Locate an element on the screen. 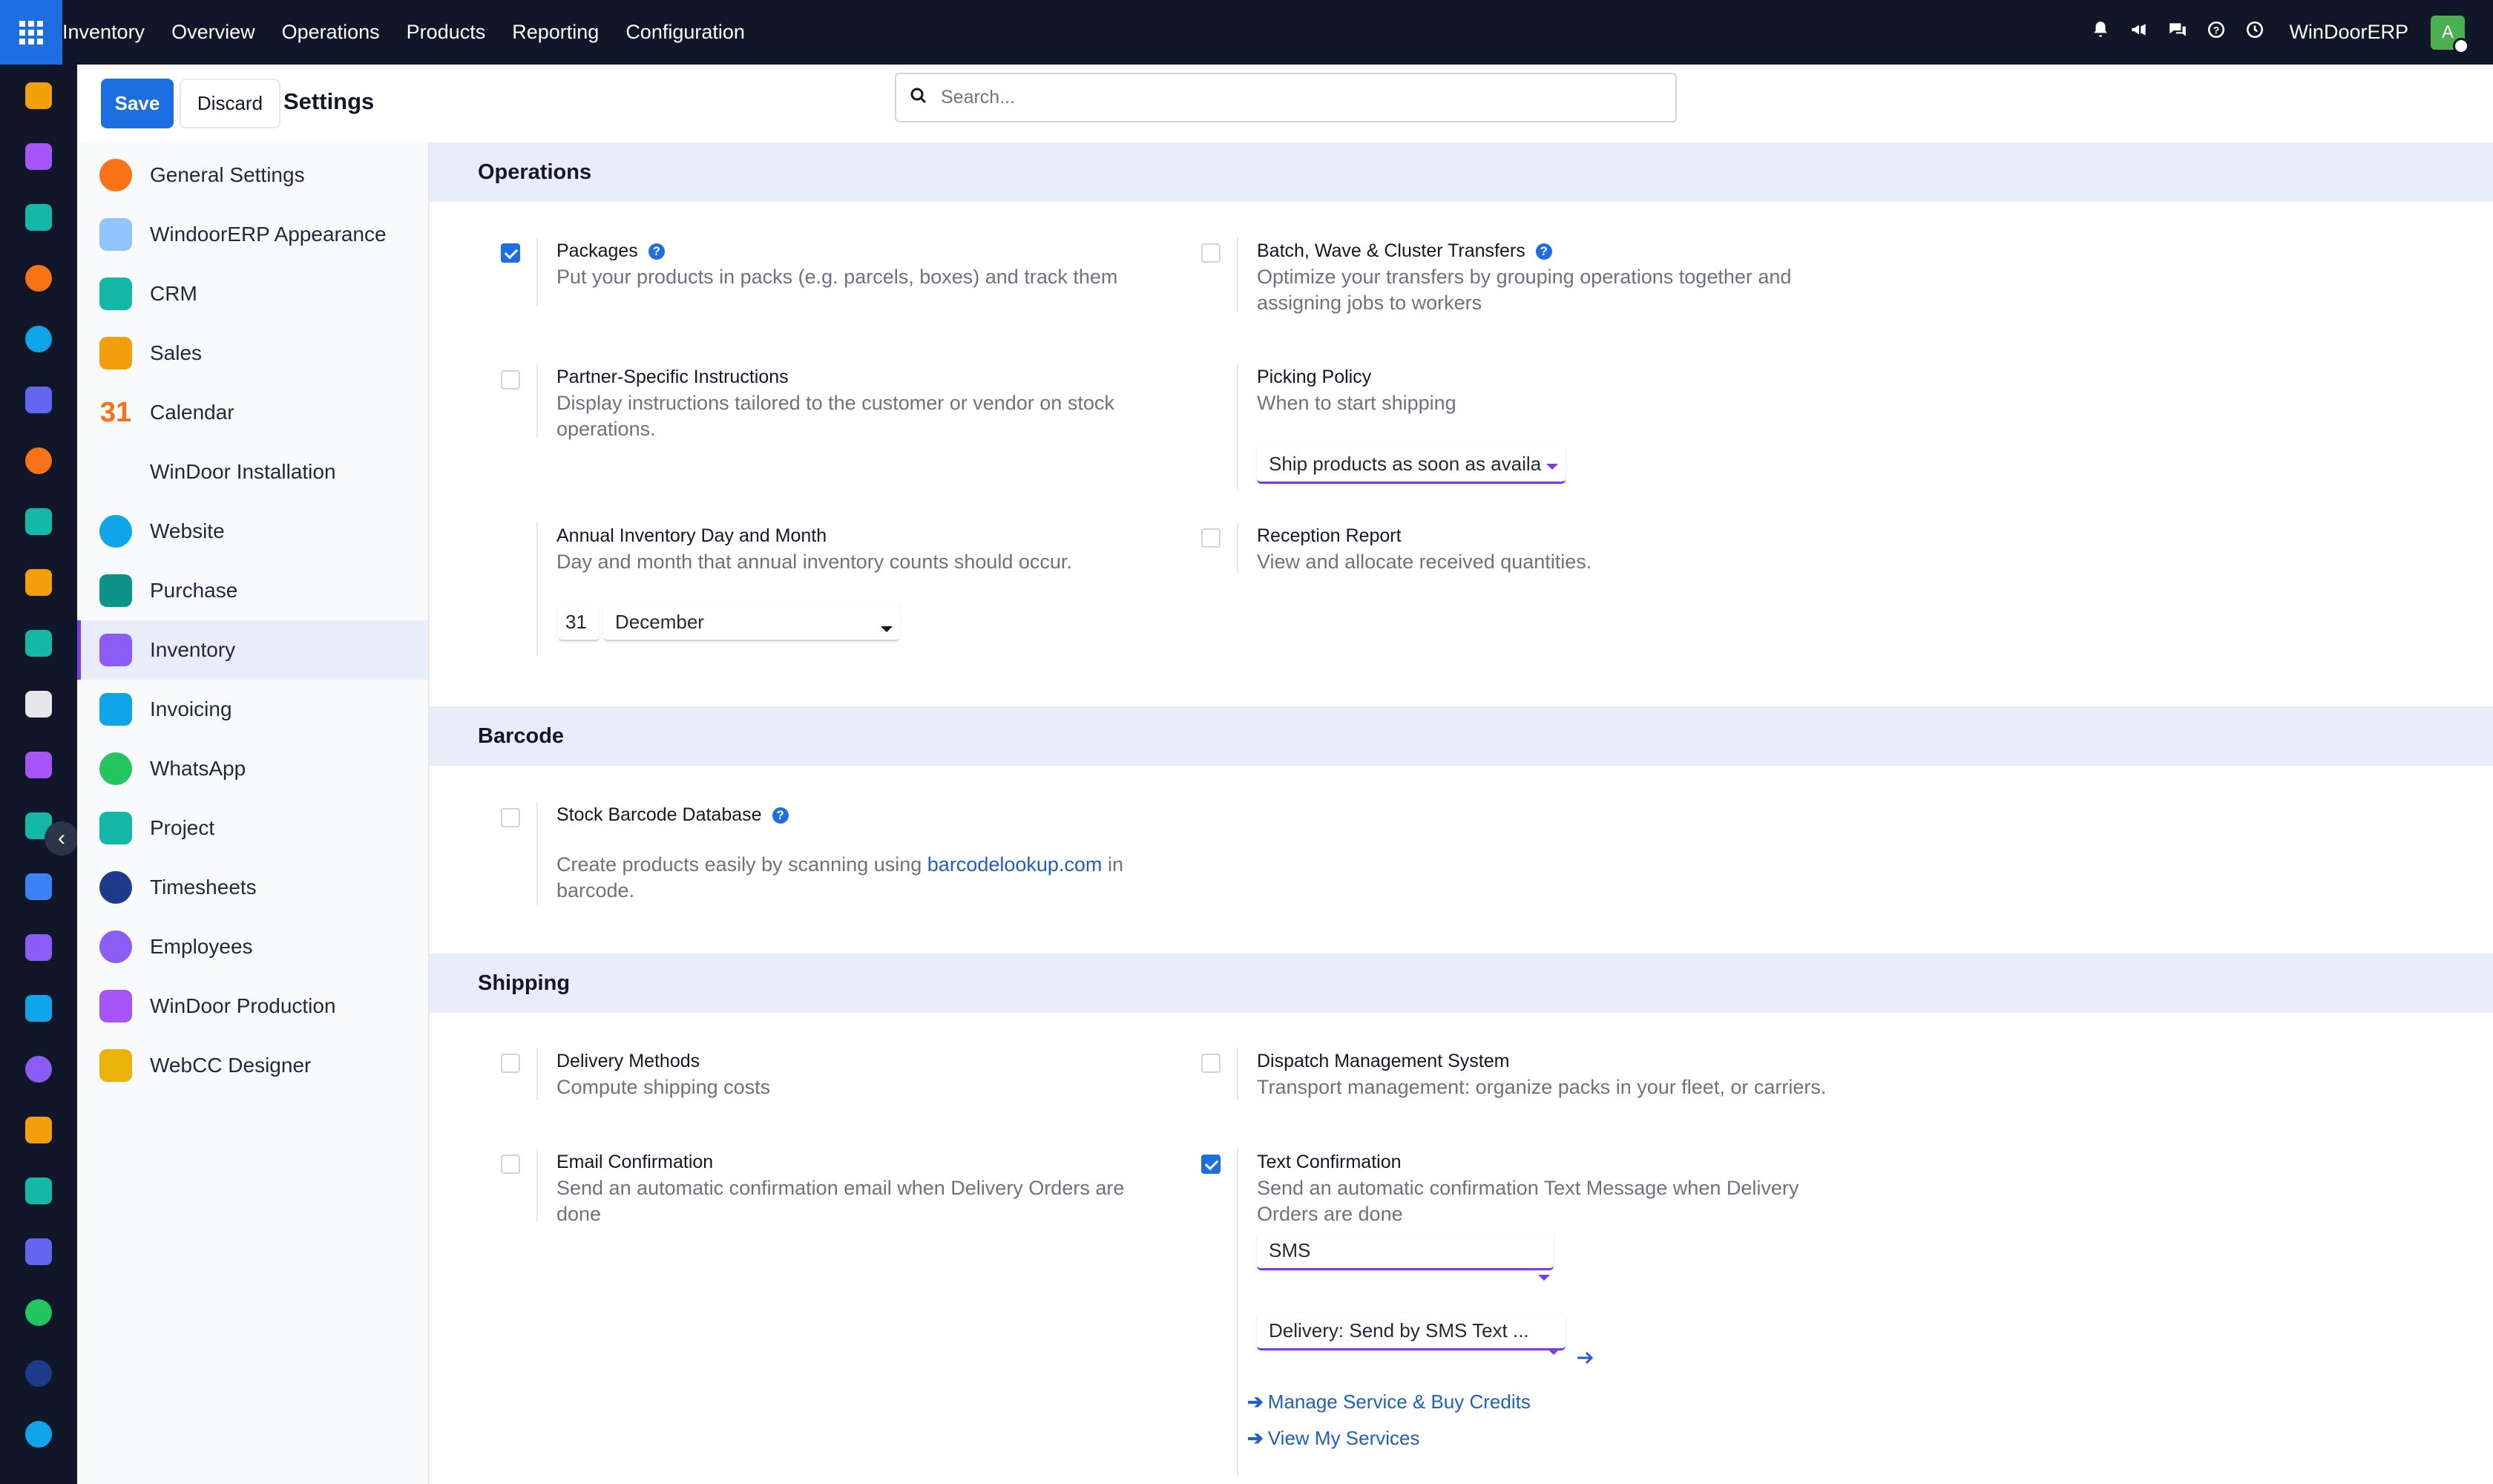  sidebar-item-label: Sales is located at coordinates (176, 352).